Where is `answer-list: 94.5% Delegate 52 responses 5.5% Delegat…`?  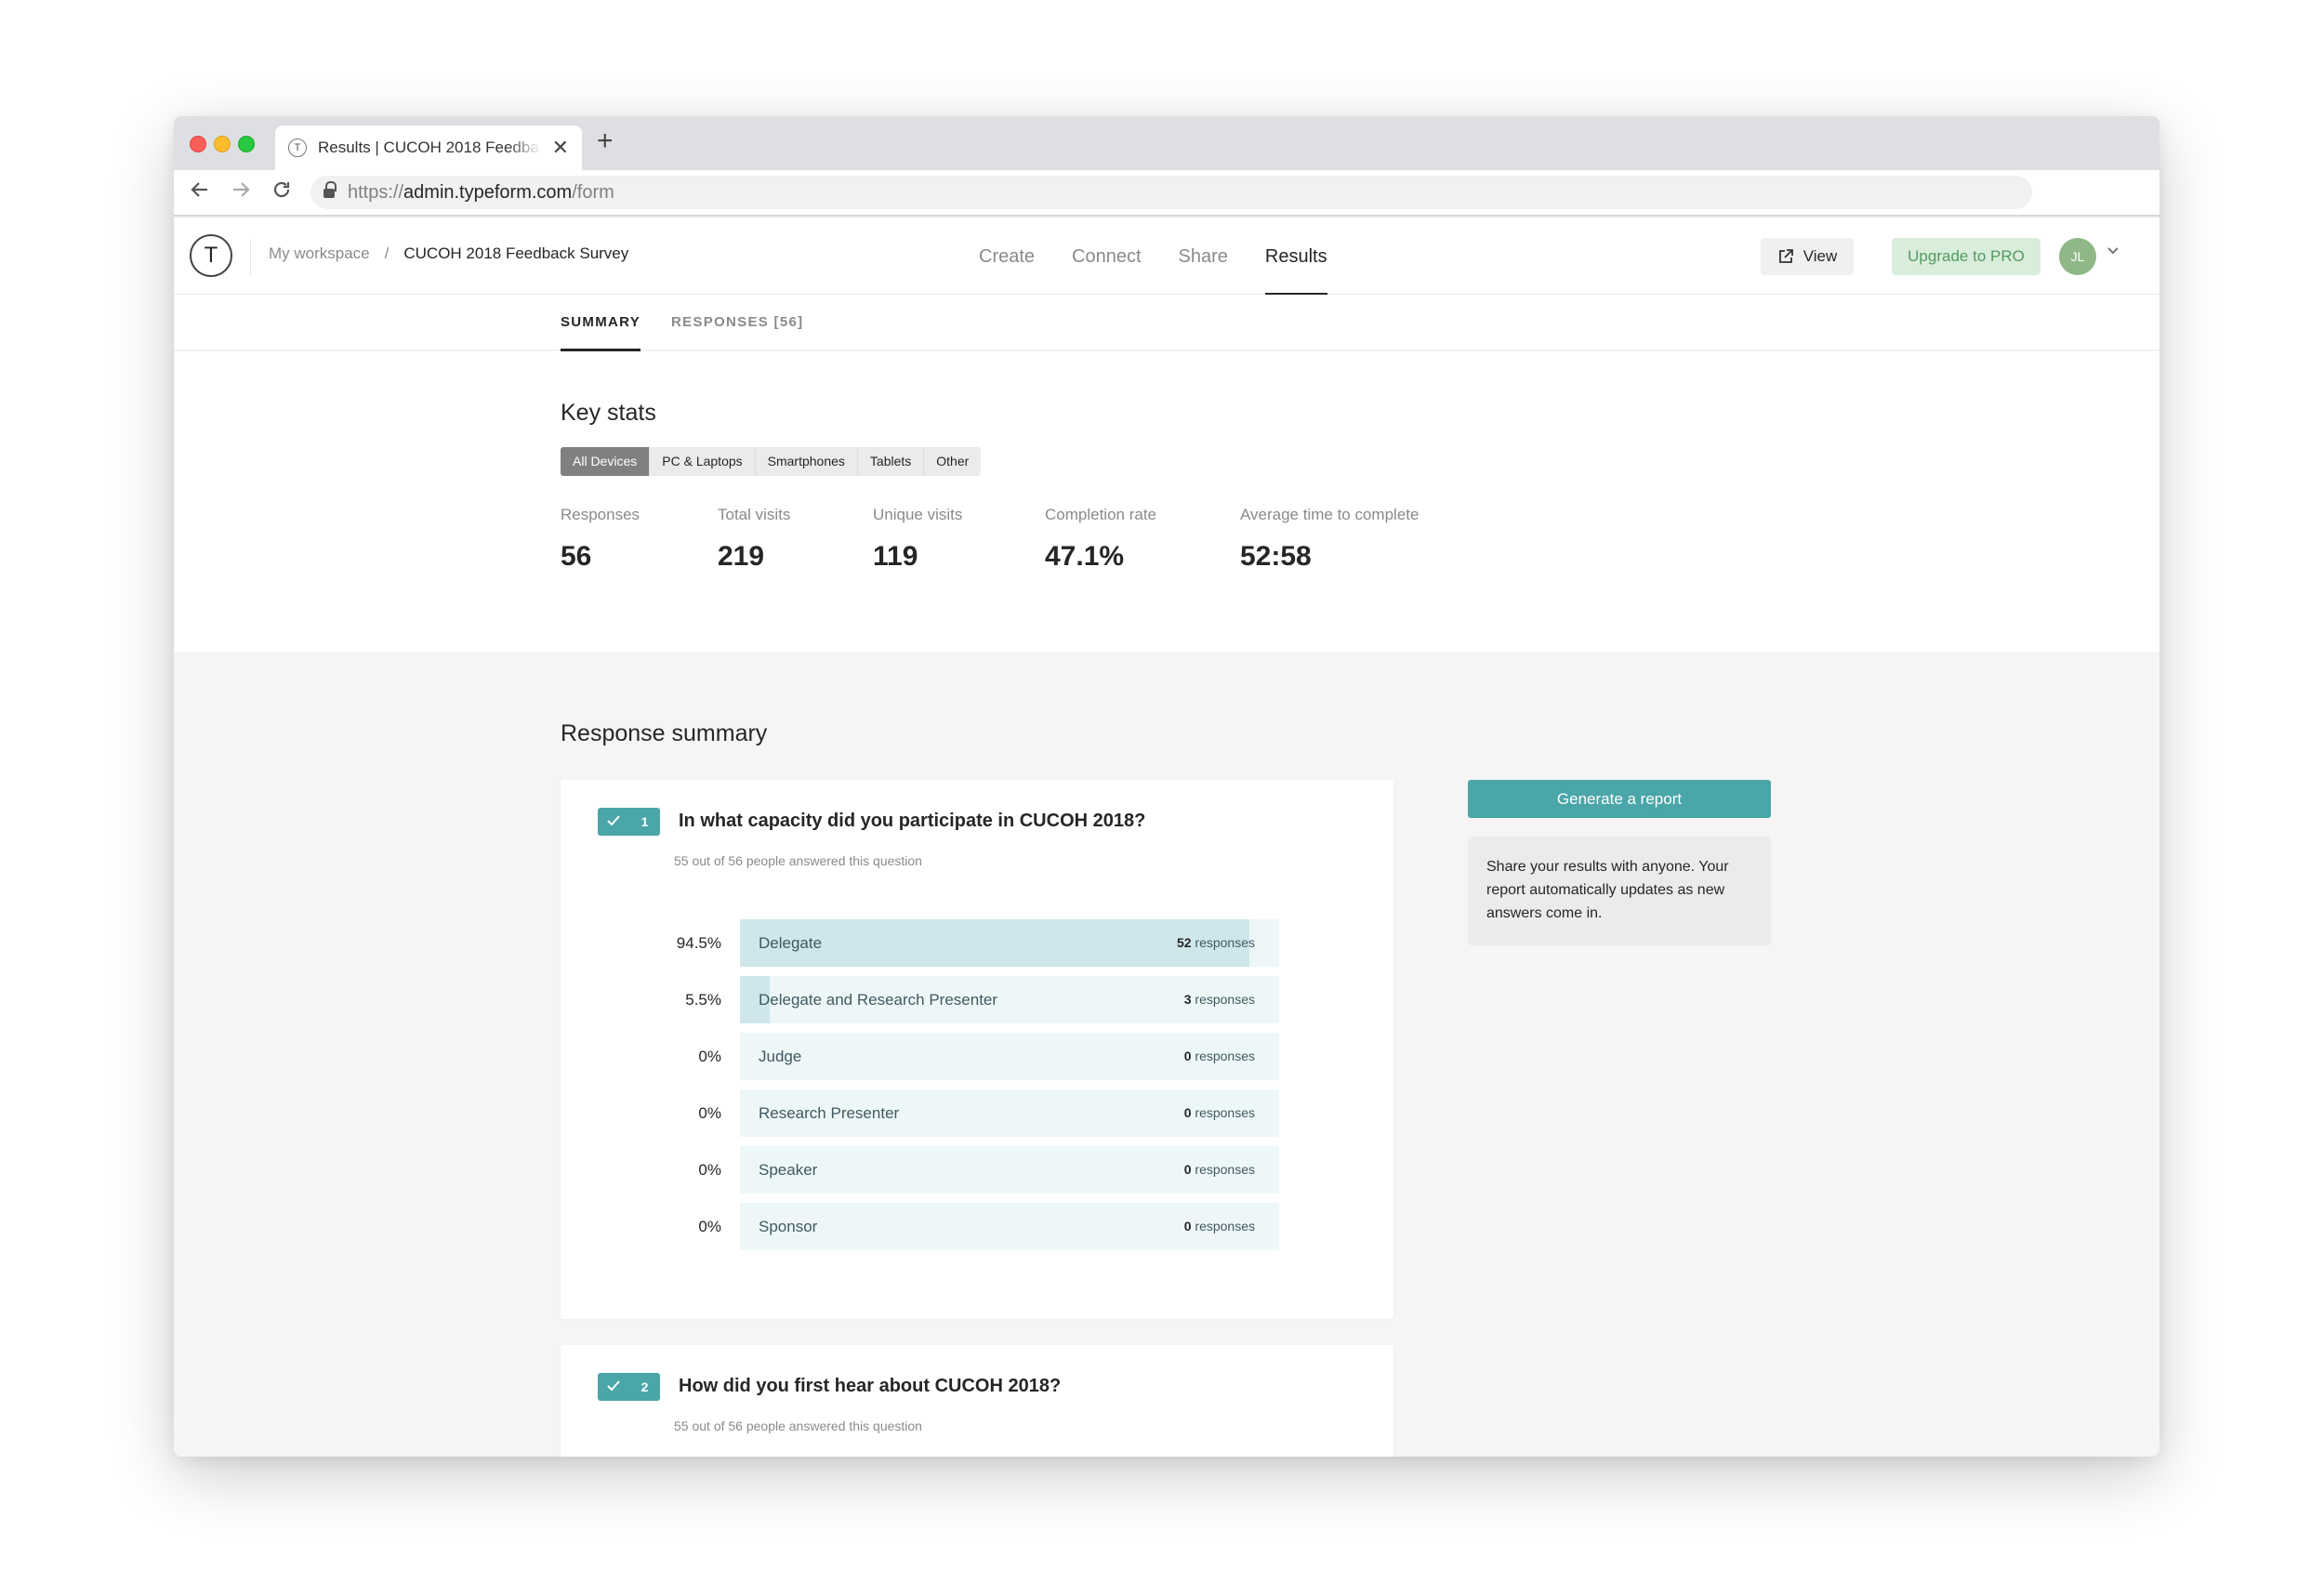 answer-list: 94.5% Delegate 52 responses 5.5% Delegat… is located at coordinates (951, 1090).